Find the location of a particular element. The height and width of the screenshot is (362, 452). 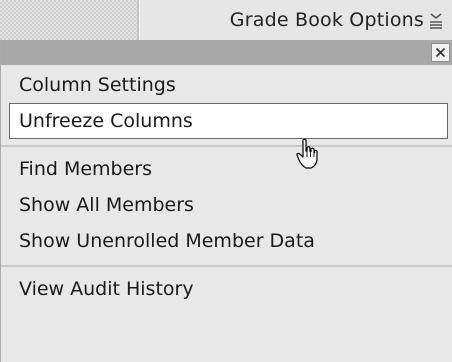

menu-header is located at coordinates (226, 52).